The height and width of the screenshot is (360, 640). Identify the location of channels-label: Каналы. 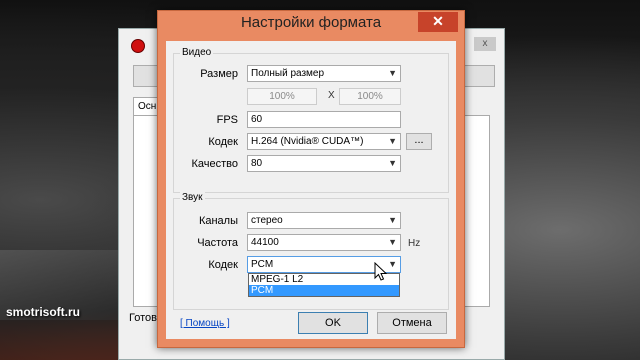
(218, 221).